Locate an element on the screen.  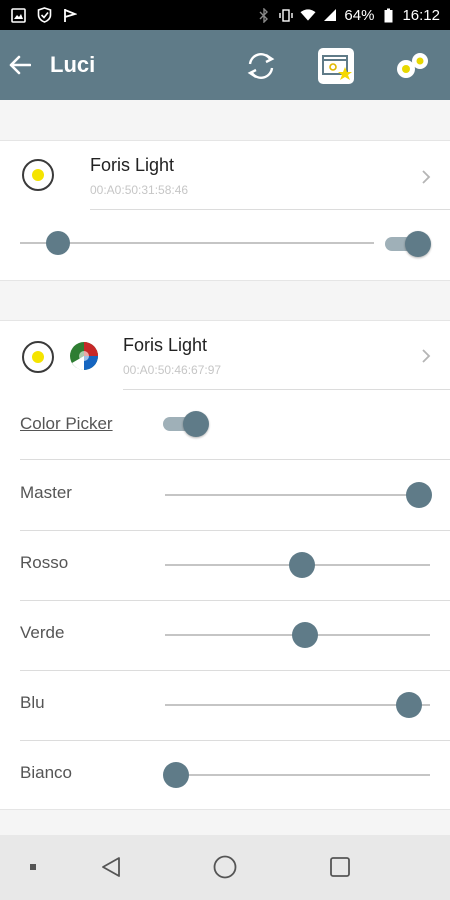
navigation-bar is located at coordinates (225, 867).